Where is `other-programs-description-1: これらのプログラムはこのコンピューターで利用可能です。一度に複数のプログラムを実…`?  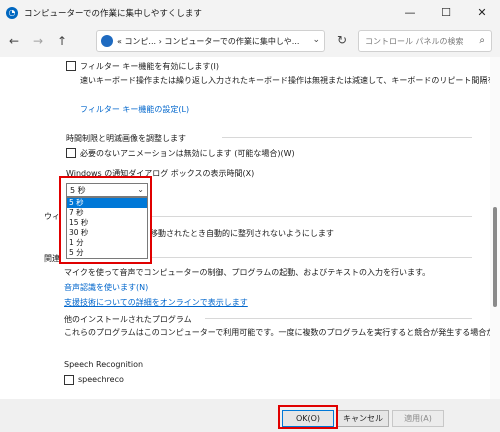
other-programs-description-1: これらのプログラムはこのコンピューターで利用可能です。一度に複数のプログラムを実… is located at coordinates (277, 332).